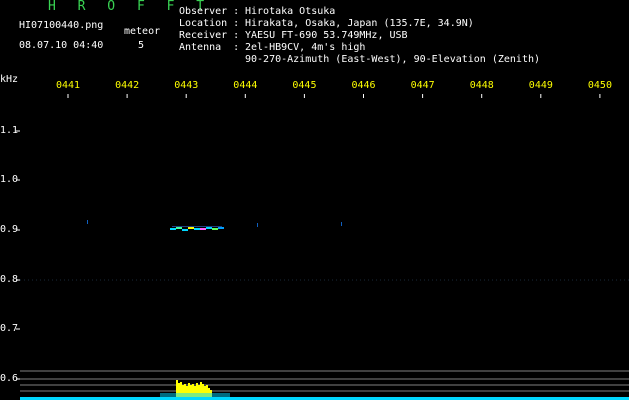 The image size is (629, 400). What do you see at coordinates (209, 11) in the screenshot?
I see `observer-label: Observer :` at bounding box center [209, 11].